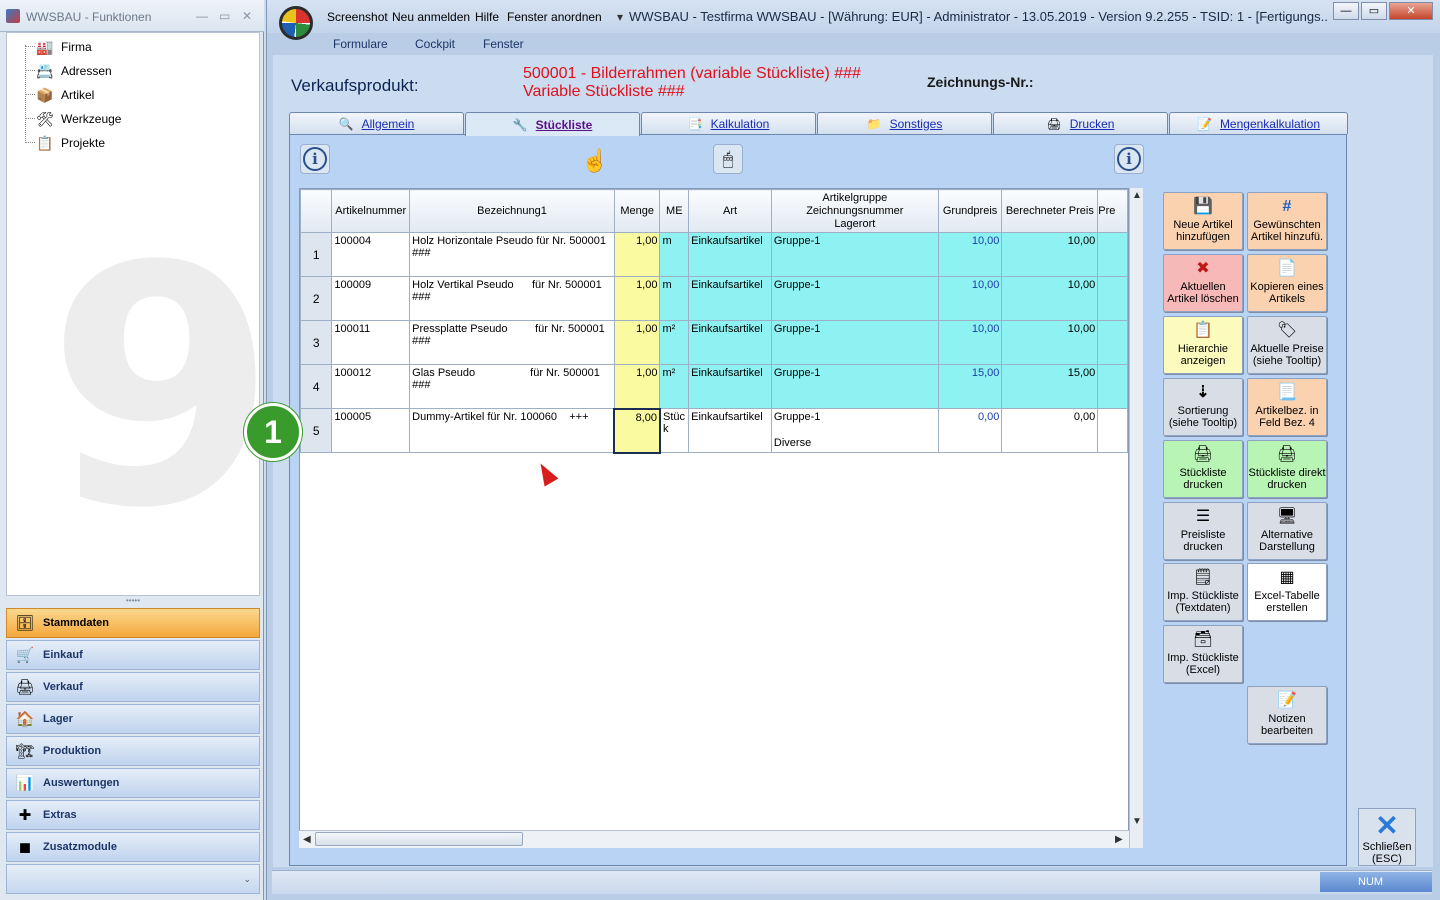 Image resolution: width=1440 pixels, height=900 pixels. Describe the element at coordinates (1203, 531) in the screenshot. I see `print-pricelist-button: ☰ Preisliste drucken` at that location.